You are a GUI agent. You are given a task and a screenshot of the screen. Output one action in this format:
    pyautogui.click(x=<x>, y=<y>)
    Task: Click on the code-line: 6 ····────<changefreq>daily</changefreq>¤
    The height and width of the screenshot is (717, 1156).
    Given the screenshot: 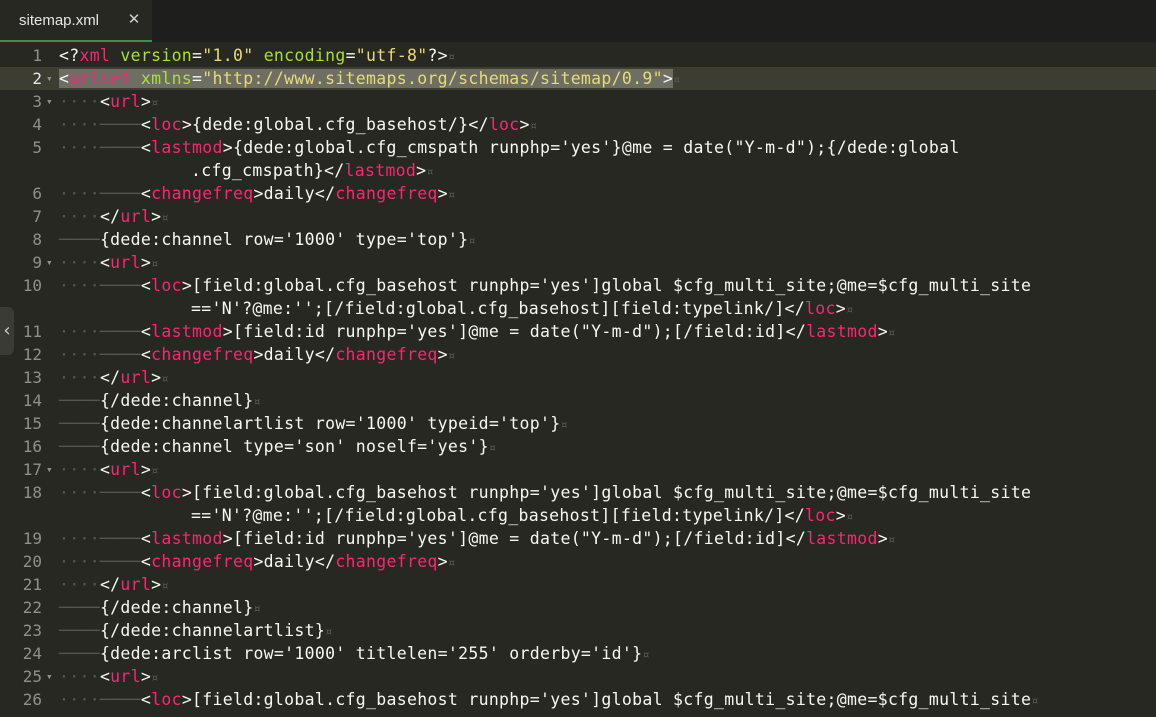 What is the action you would take?
    pyautogui.click(x=578, y=193)
    